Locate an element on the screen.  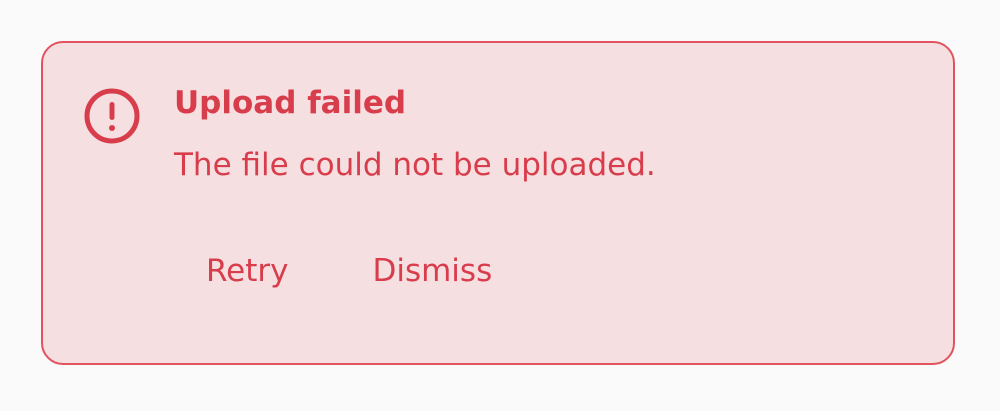
alert-message: The file could not be uploaded. is located at coordinates (415, 165).